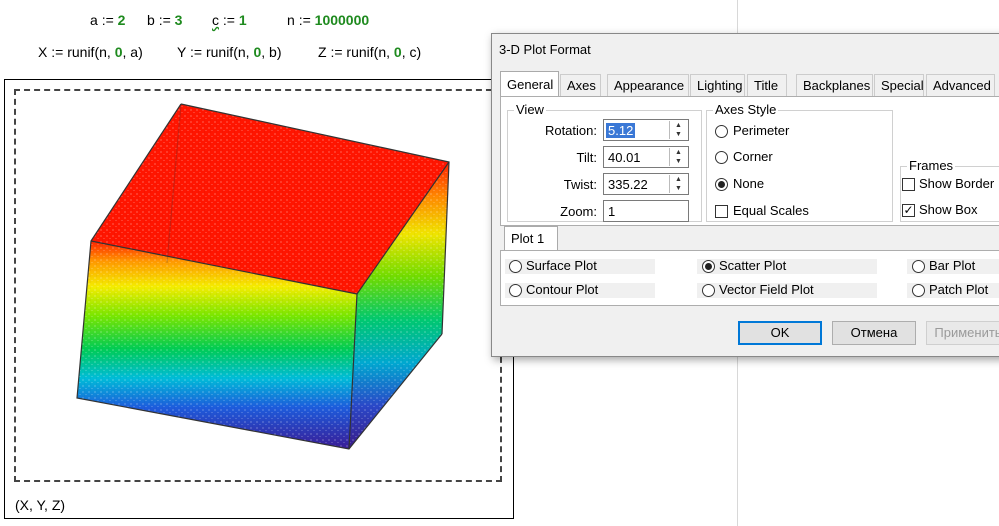 The height and width of the screenshot is (526, 999). I want to click on tilt-input: 40.01 ▲ ▼, so click(646, 157).